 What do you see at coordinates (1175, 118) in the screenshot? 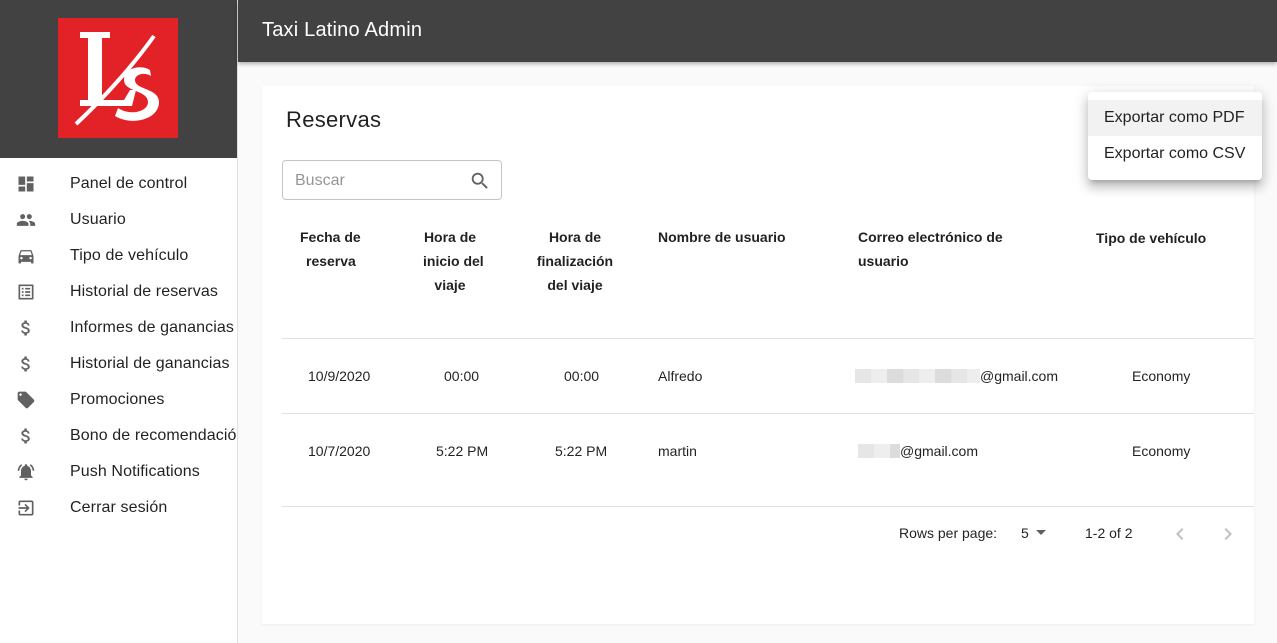
I see `menu-item-export-pdf: Exportar como PDF` at bounding box center [1175, 118].